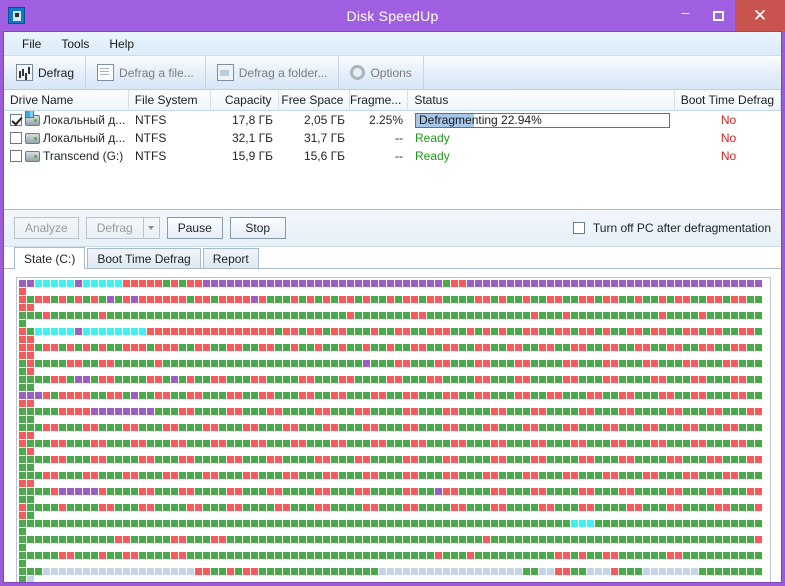 Image resolution: width=785 pixels, height=586 pixels. What do you see at coordinates (114, 228) in the screenshot?
I see `defrag-button: Defrag` at bounding box center [114, 228].